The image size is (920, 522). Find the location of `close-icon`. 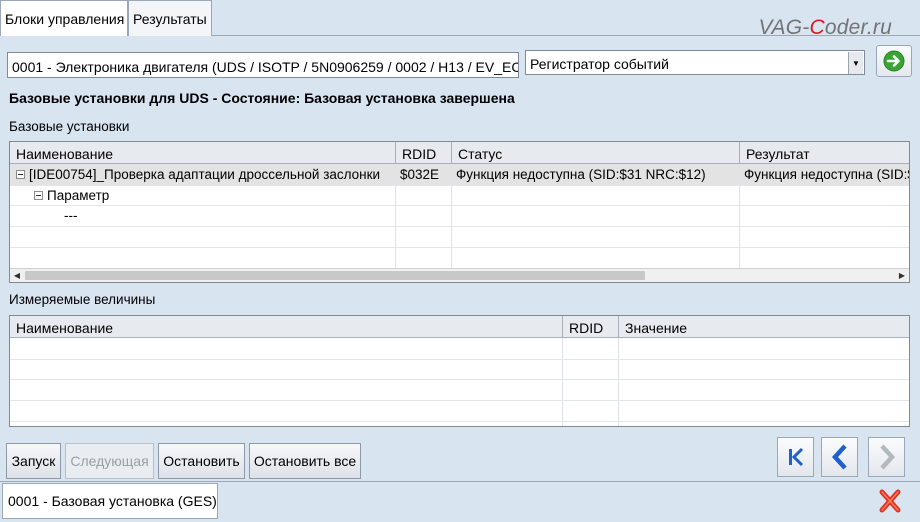

close-icon is located at coordinates (890, 501).